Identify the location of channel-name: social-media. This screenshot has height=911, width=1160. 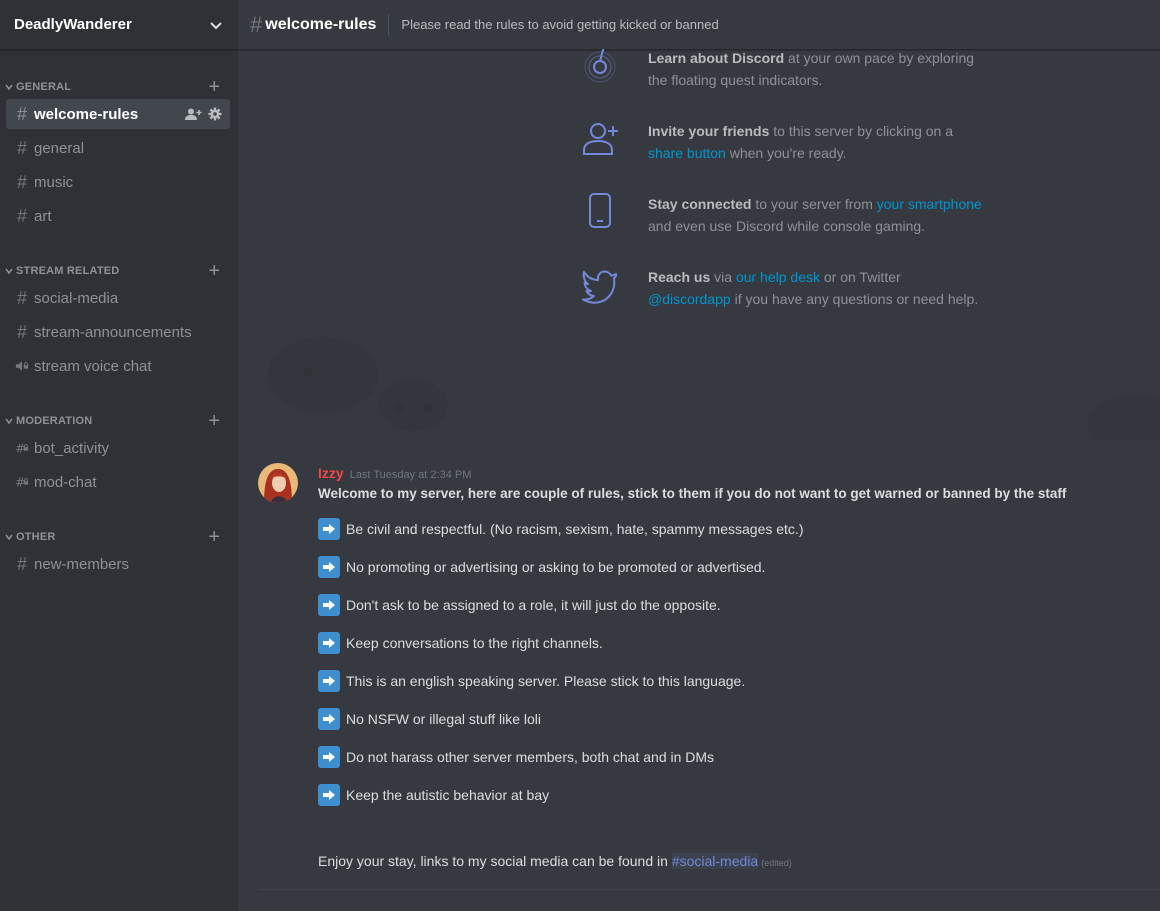
(76, 298).